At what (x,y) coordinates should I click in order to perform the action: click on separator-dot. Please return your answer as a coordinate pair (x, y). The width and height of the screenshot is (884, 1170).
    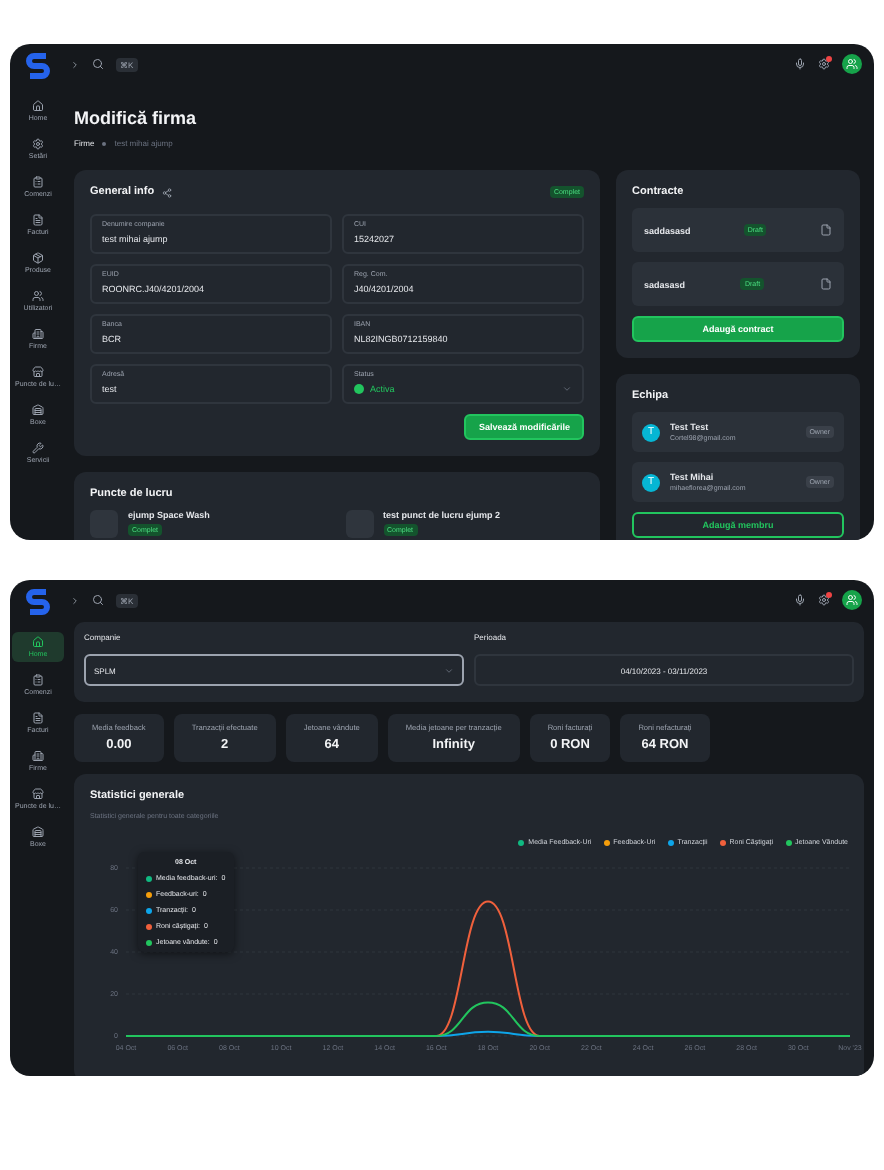
    Looking at the image, I should click on (104, 143).